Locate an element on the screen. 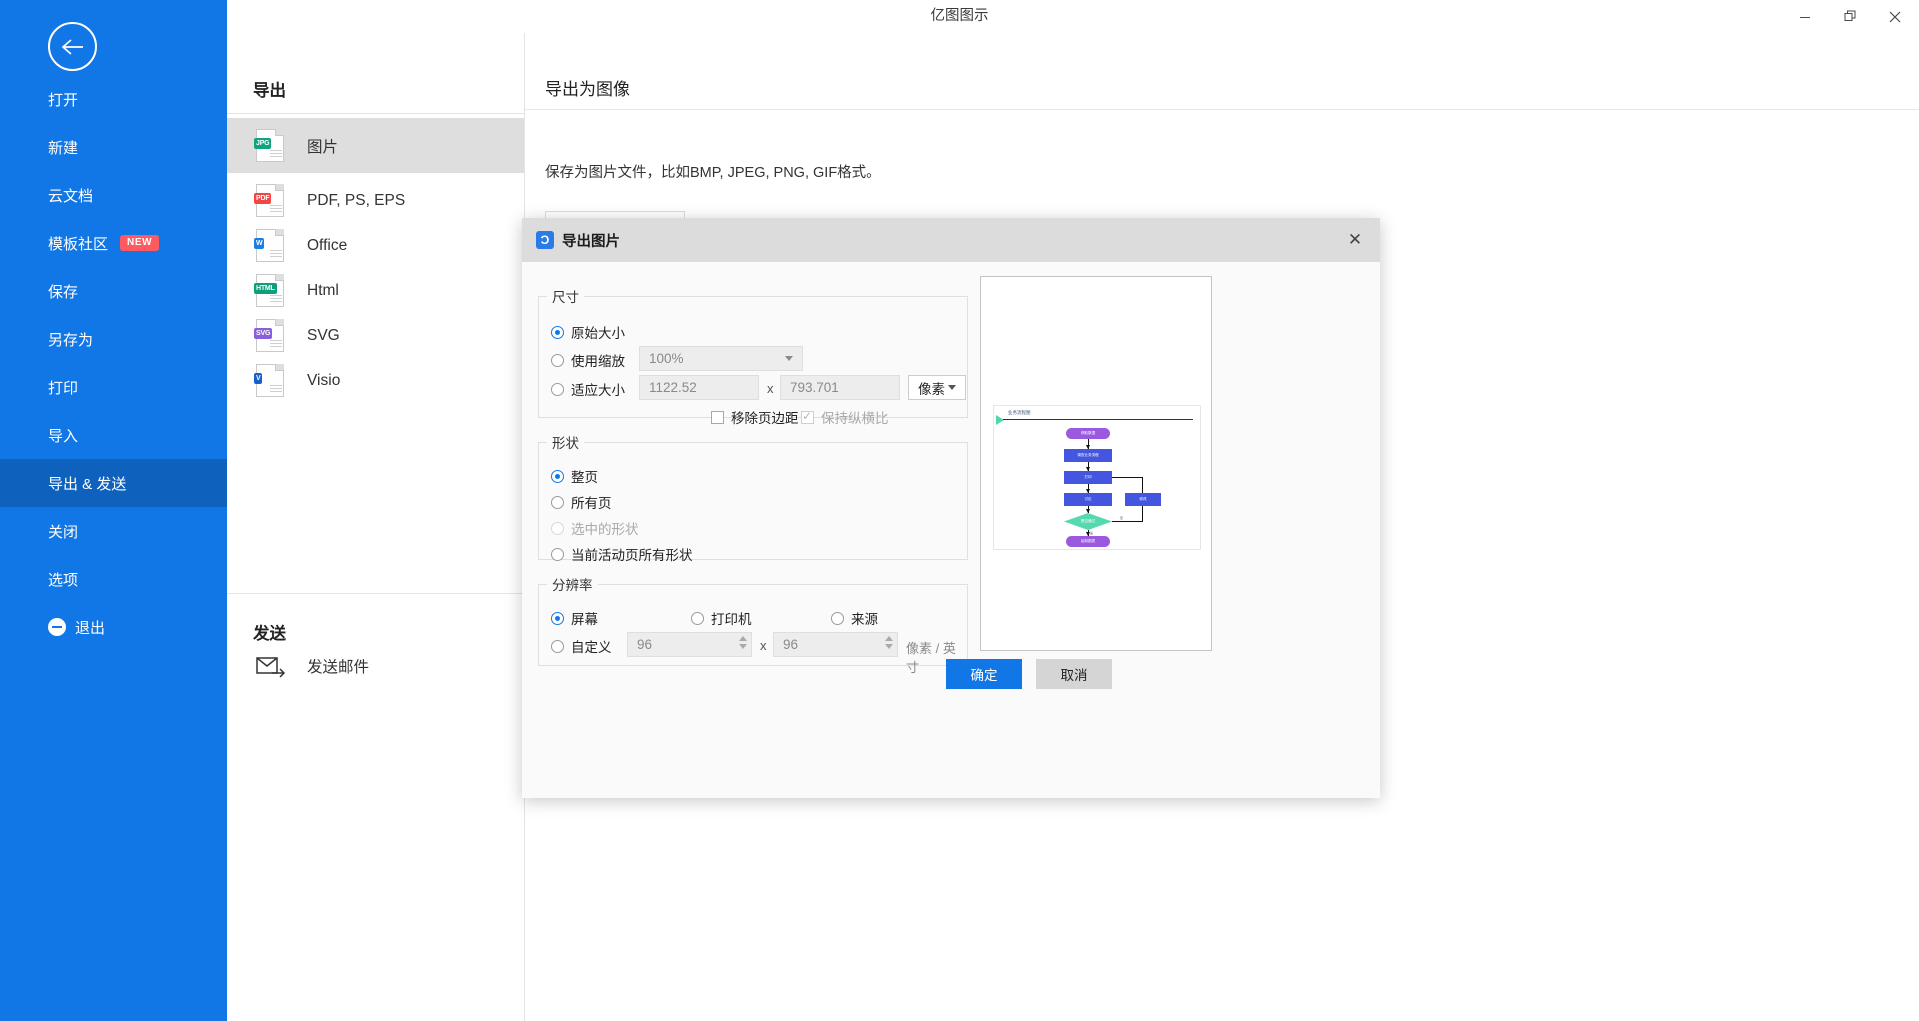 This screenshot has height=1021, width=1919. dialog-title: 导出图片 is located at coordinates (591, 241).